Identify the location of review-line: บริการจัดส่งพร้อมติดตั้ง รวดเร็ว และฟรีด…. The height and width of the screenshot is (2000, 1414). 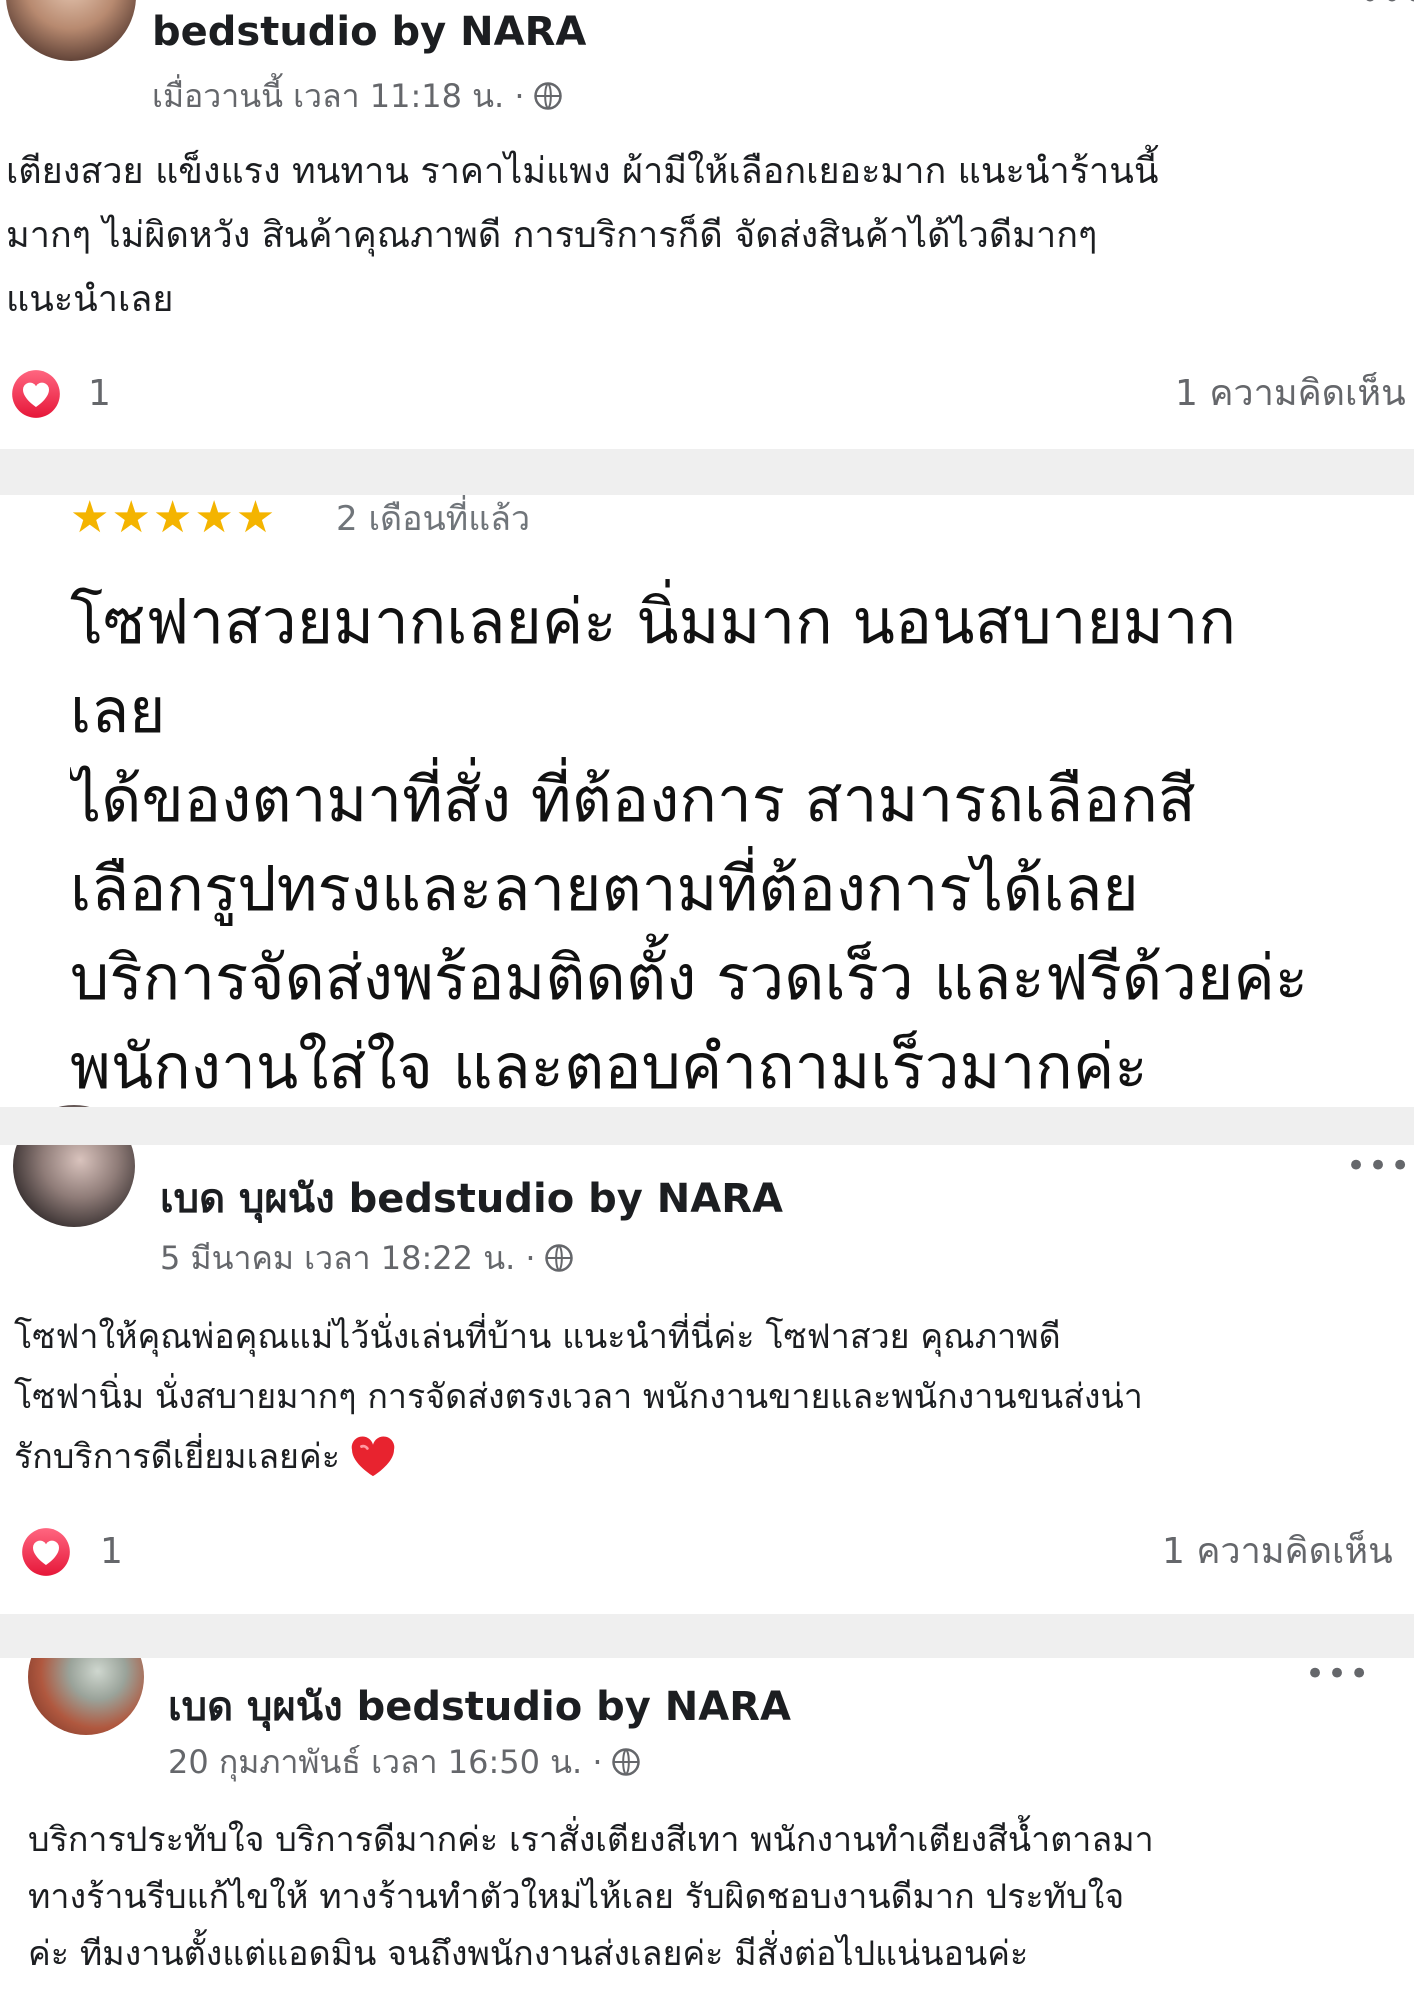
(689, 977).